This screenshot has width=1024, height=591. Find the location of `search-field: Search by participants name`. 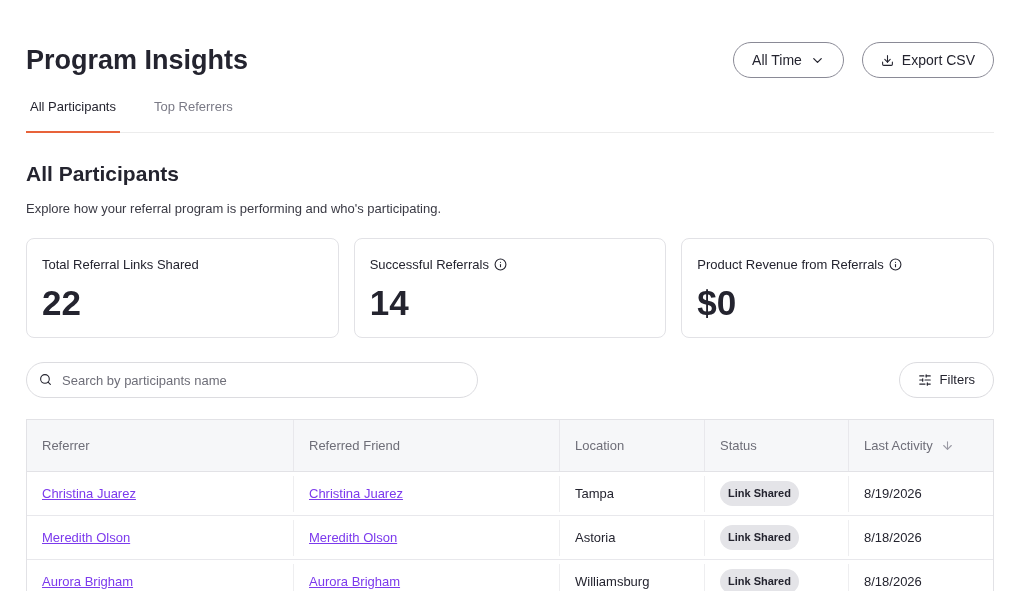

search-field: Search by participants name is located at coordinates (252, 380).